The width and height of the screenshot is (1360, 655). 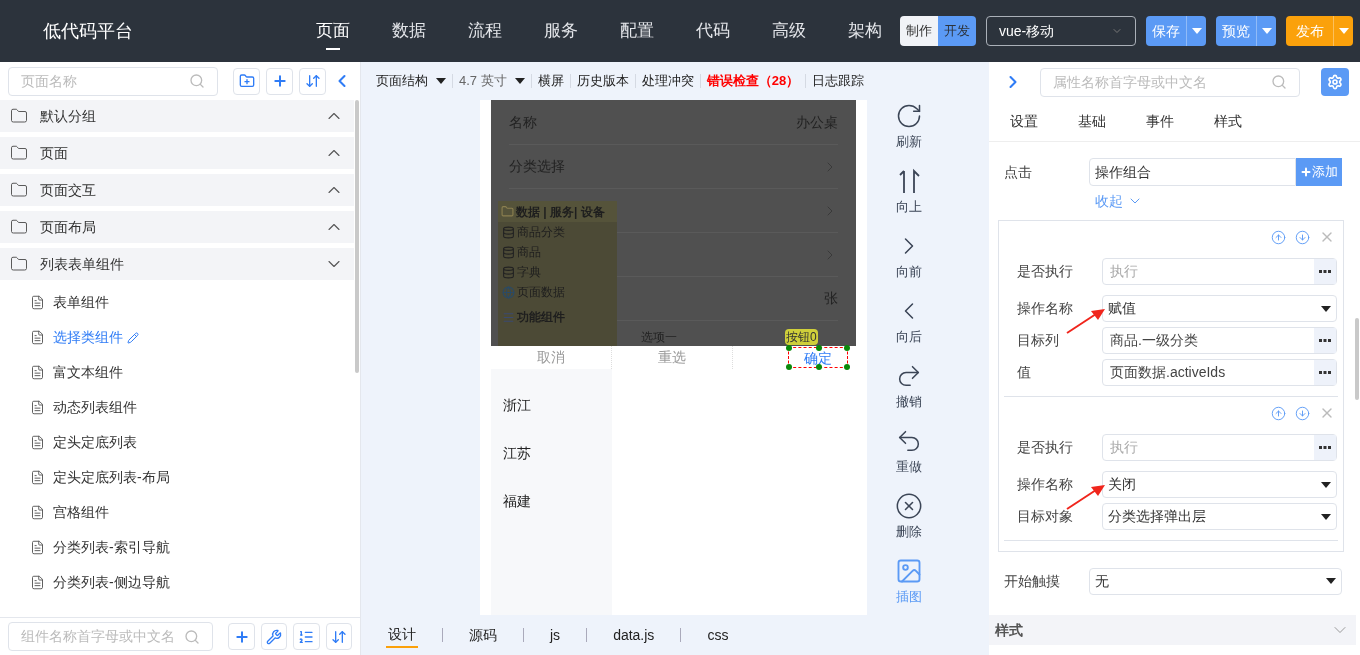 I want to click on component-item: 定头定底列表, so click(x=177, y=442).